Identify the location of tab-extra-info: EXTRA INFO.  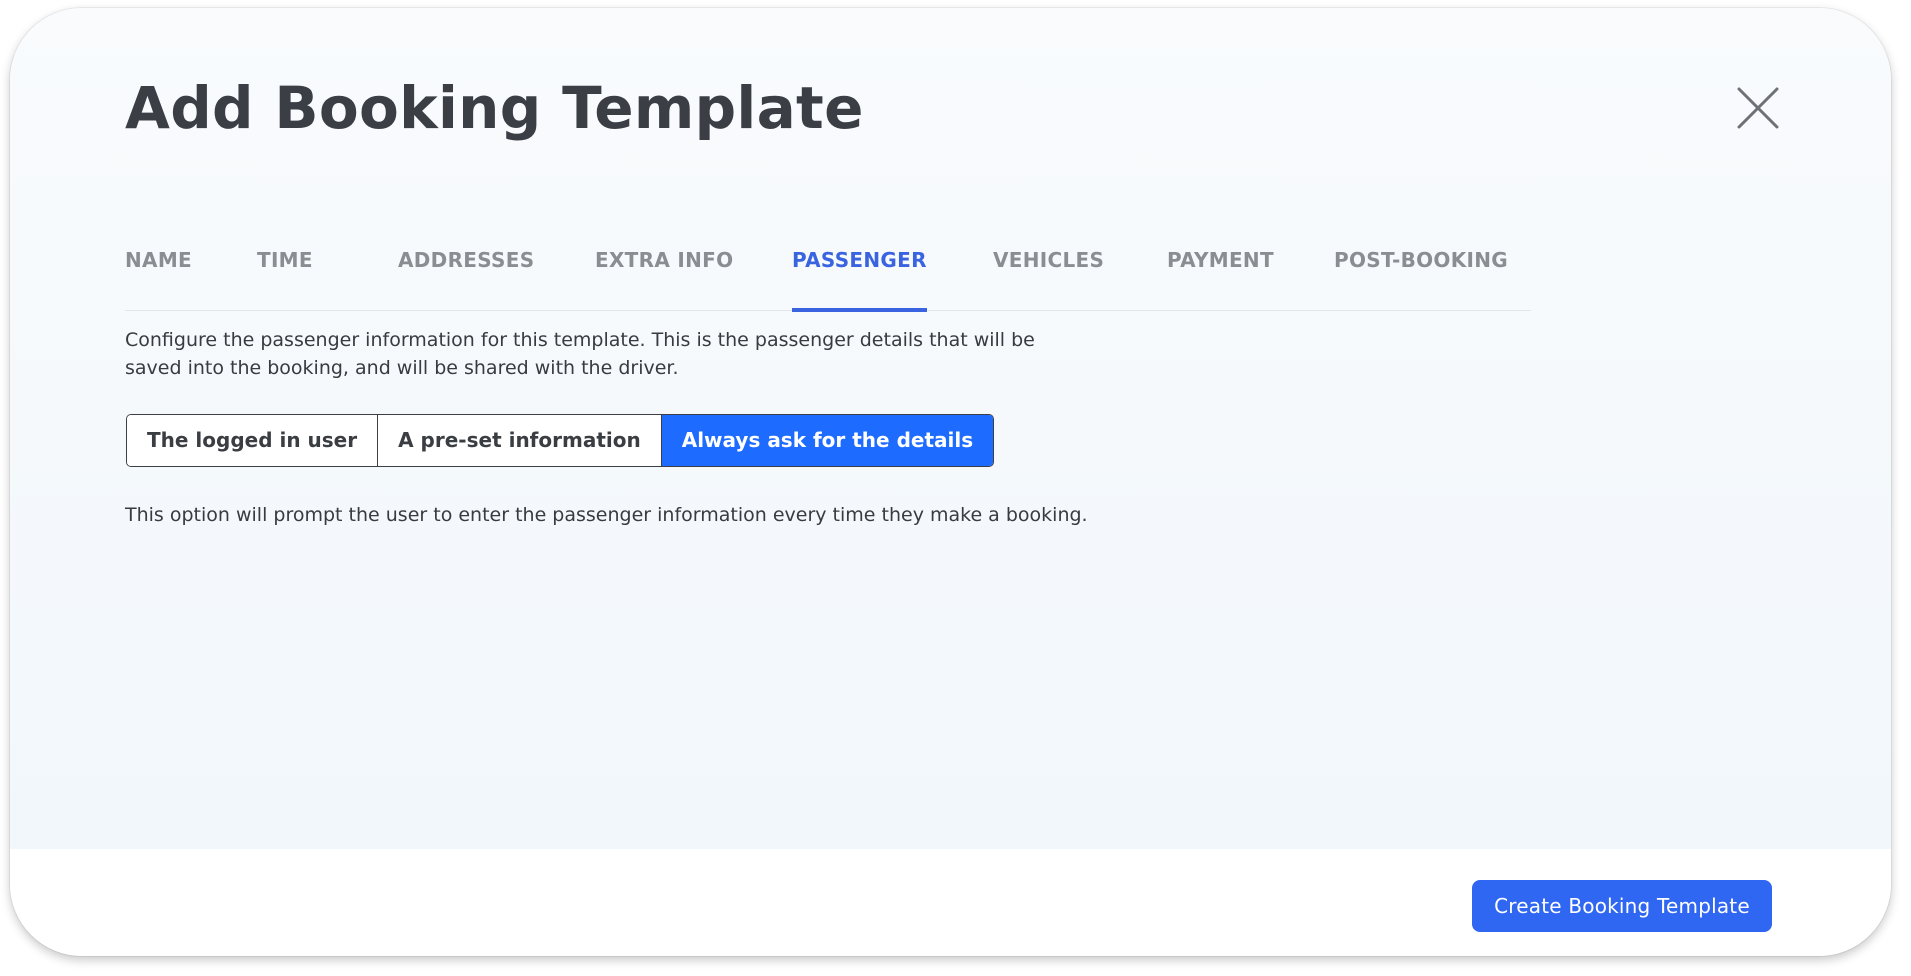
(664, 278).